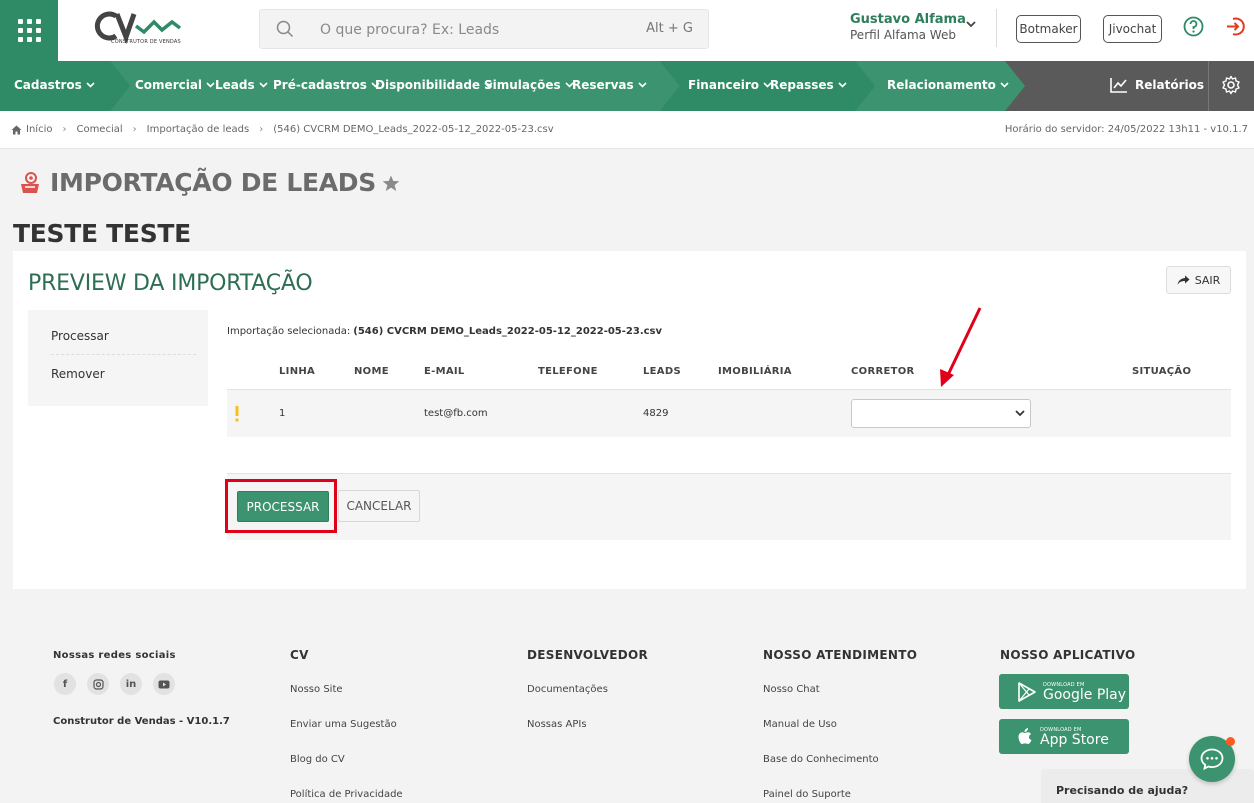 This screenshot has width=1254, height=803. What do you see at coordinates (241, 85) in the screenshot?
I see `nav-leads: Leads` at bounding box center [241, 85].